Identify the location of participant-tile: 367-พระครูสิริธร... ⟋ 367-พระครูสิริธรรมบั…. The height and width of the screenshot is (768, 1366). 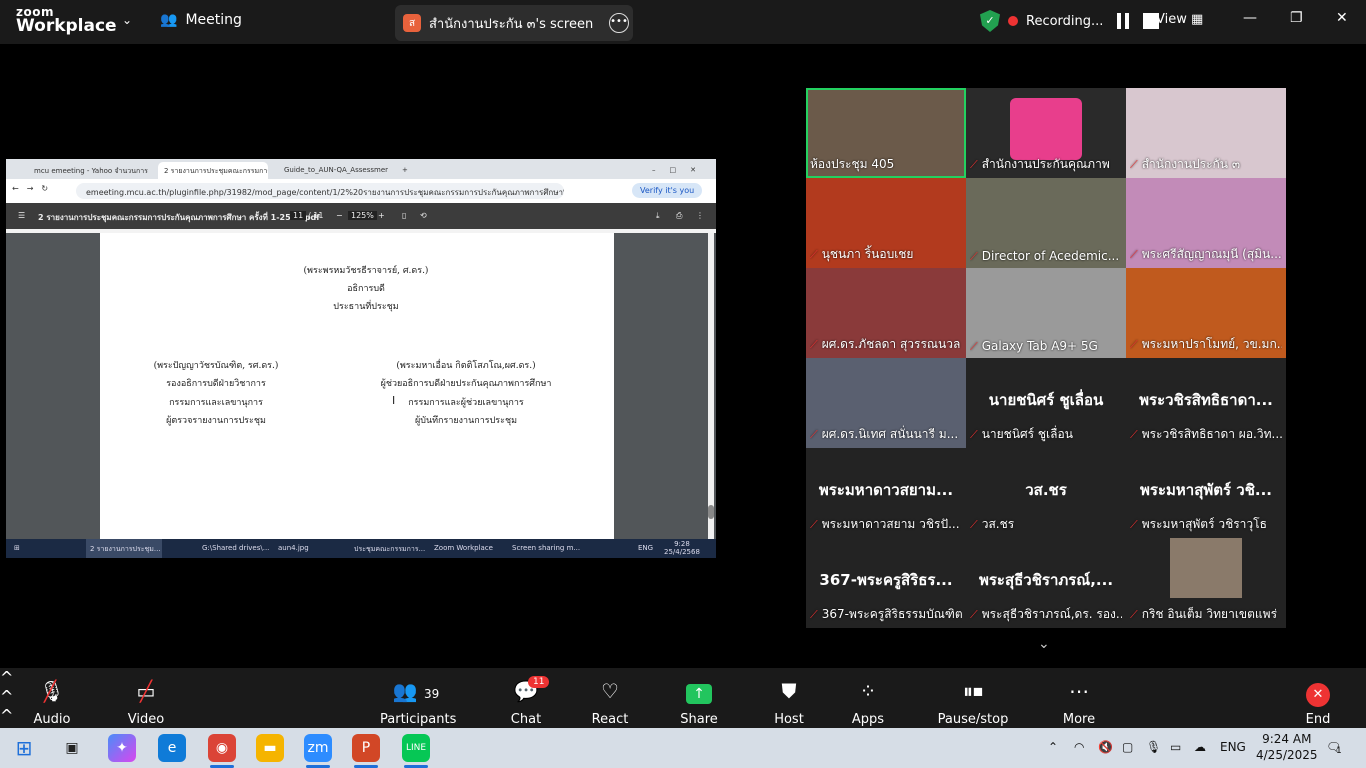
(886, 583).